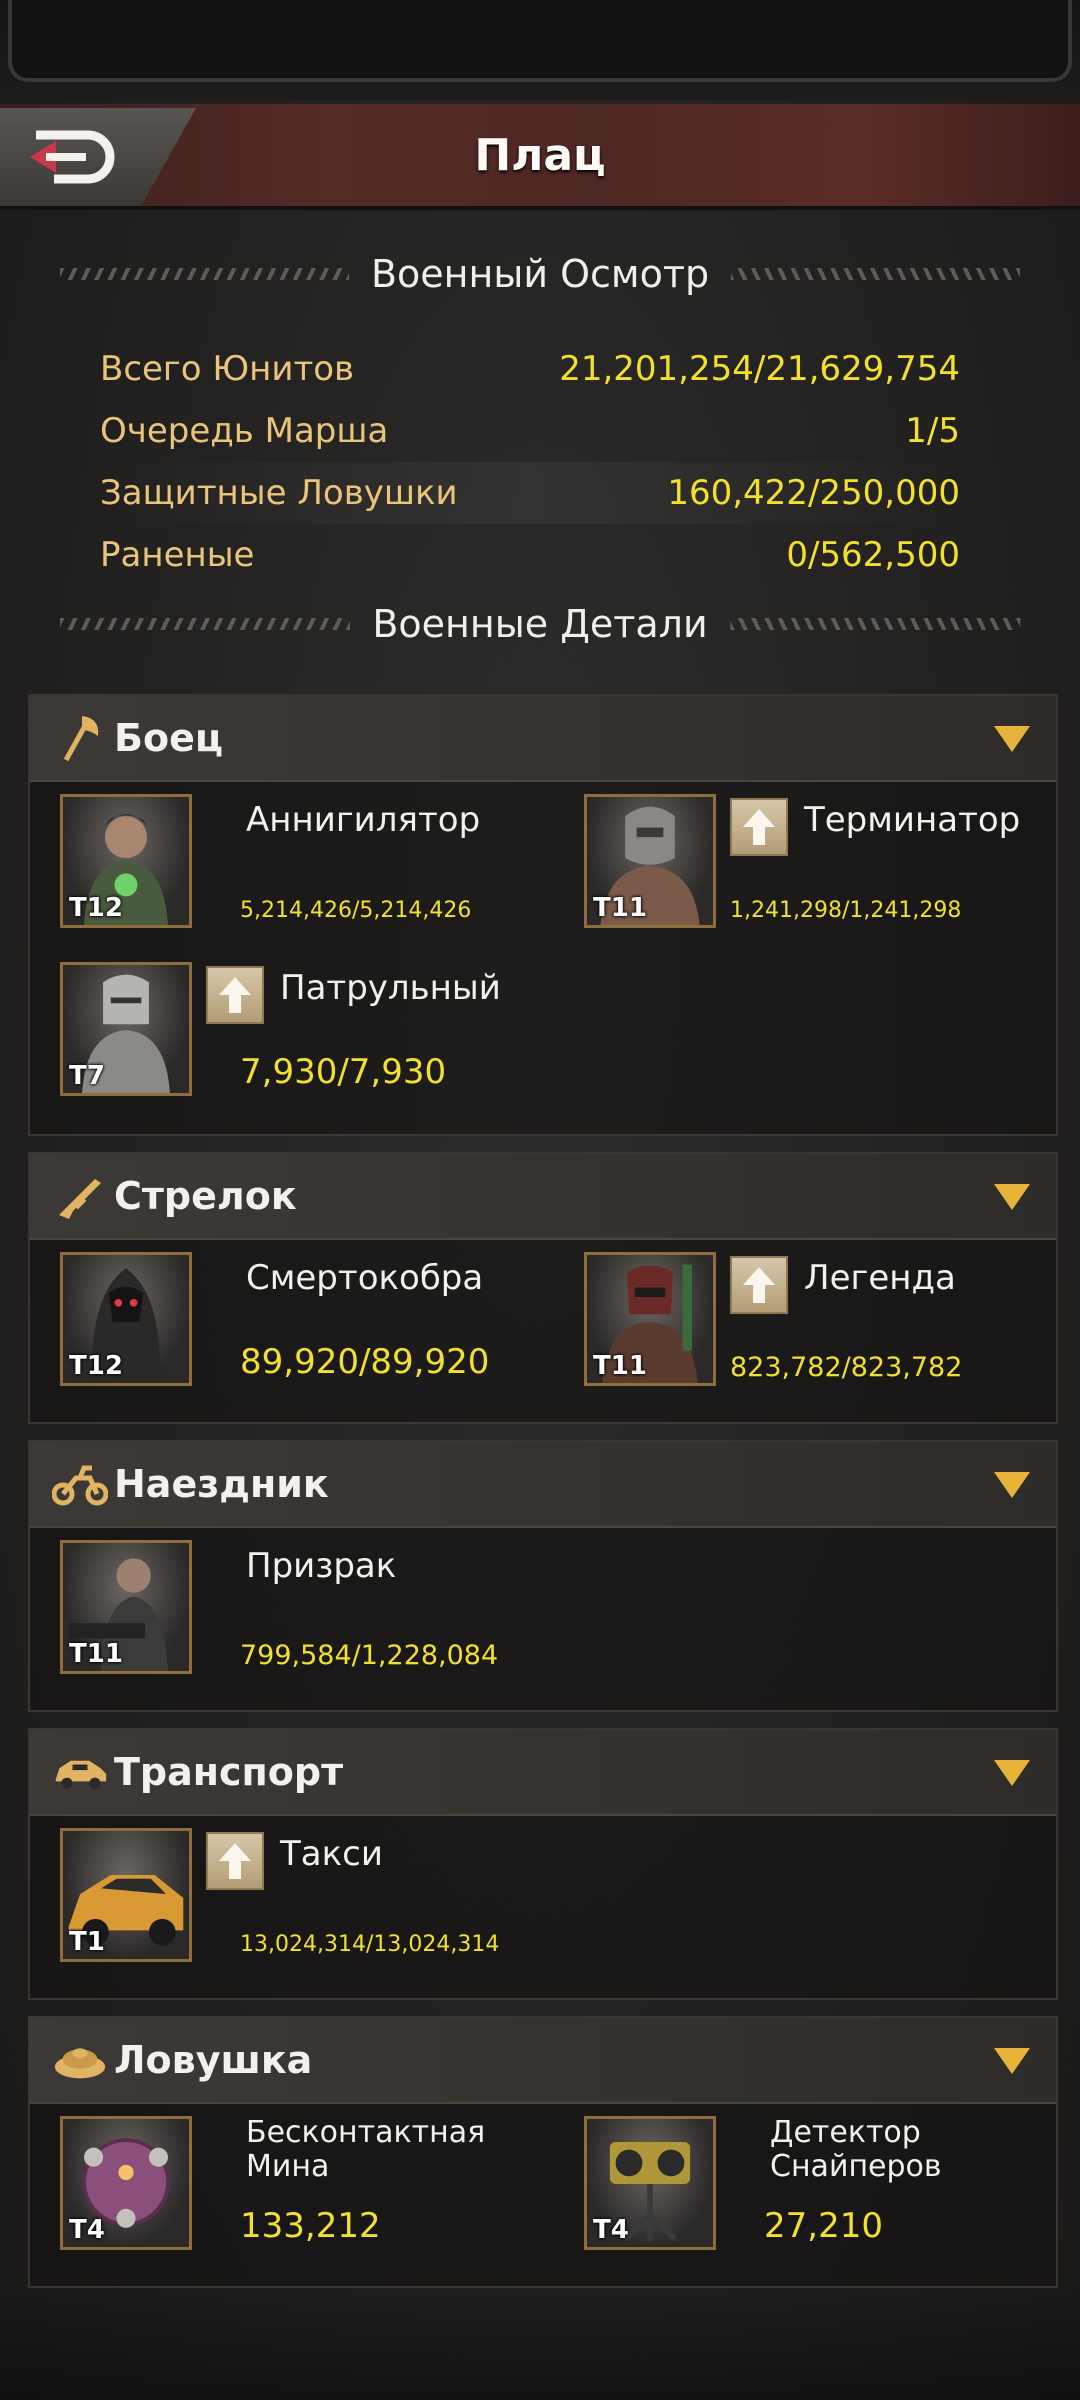 This screenshot has height=2400, width=1080. I want to click on inspection-title: Военный Осмотр, so click(540, 274).